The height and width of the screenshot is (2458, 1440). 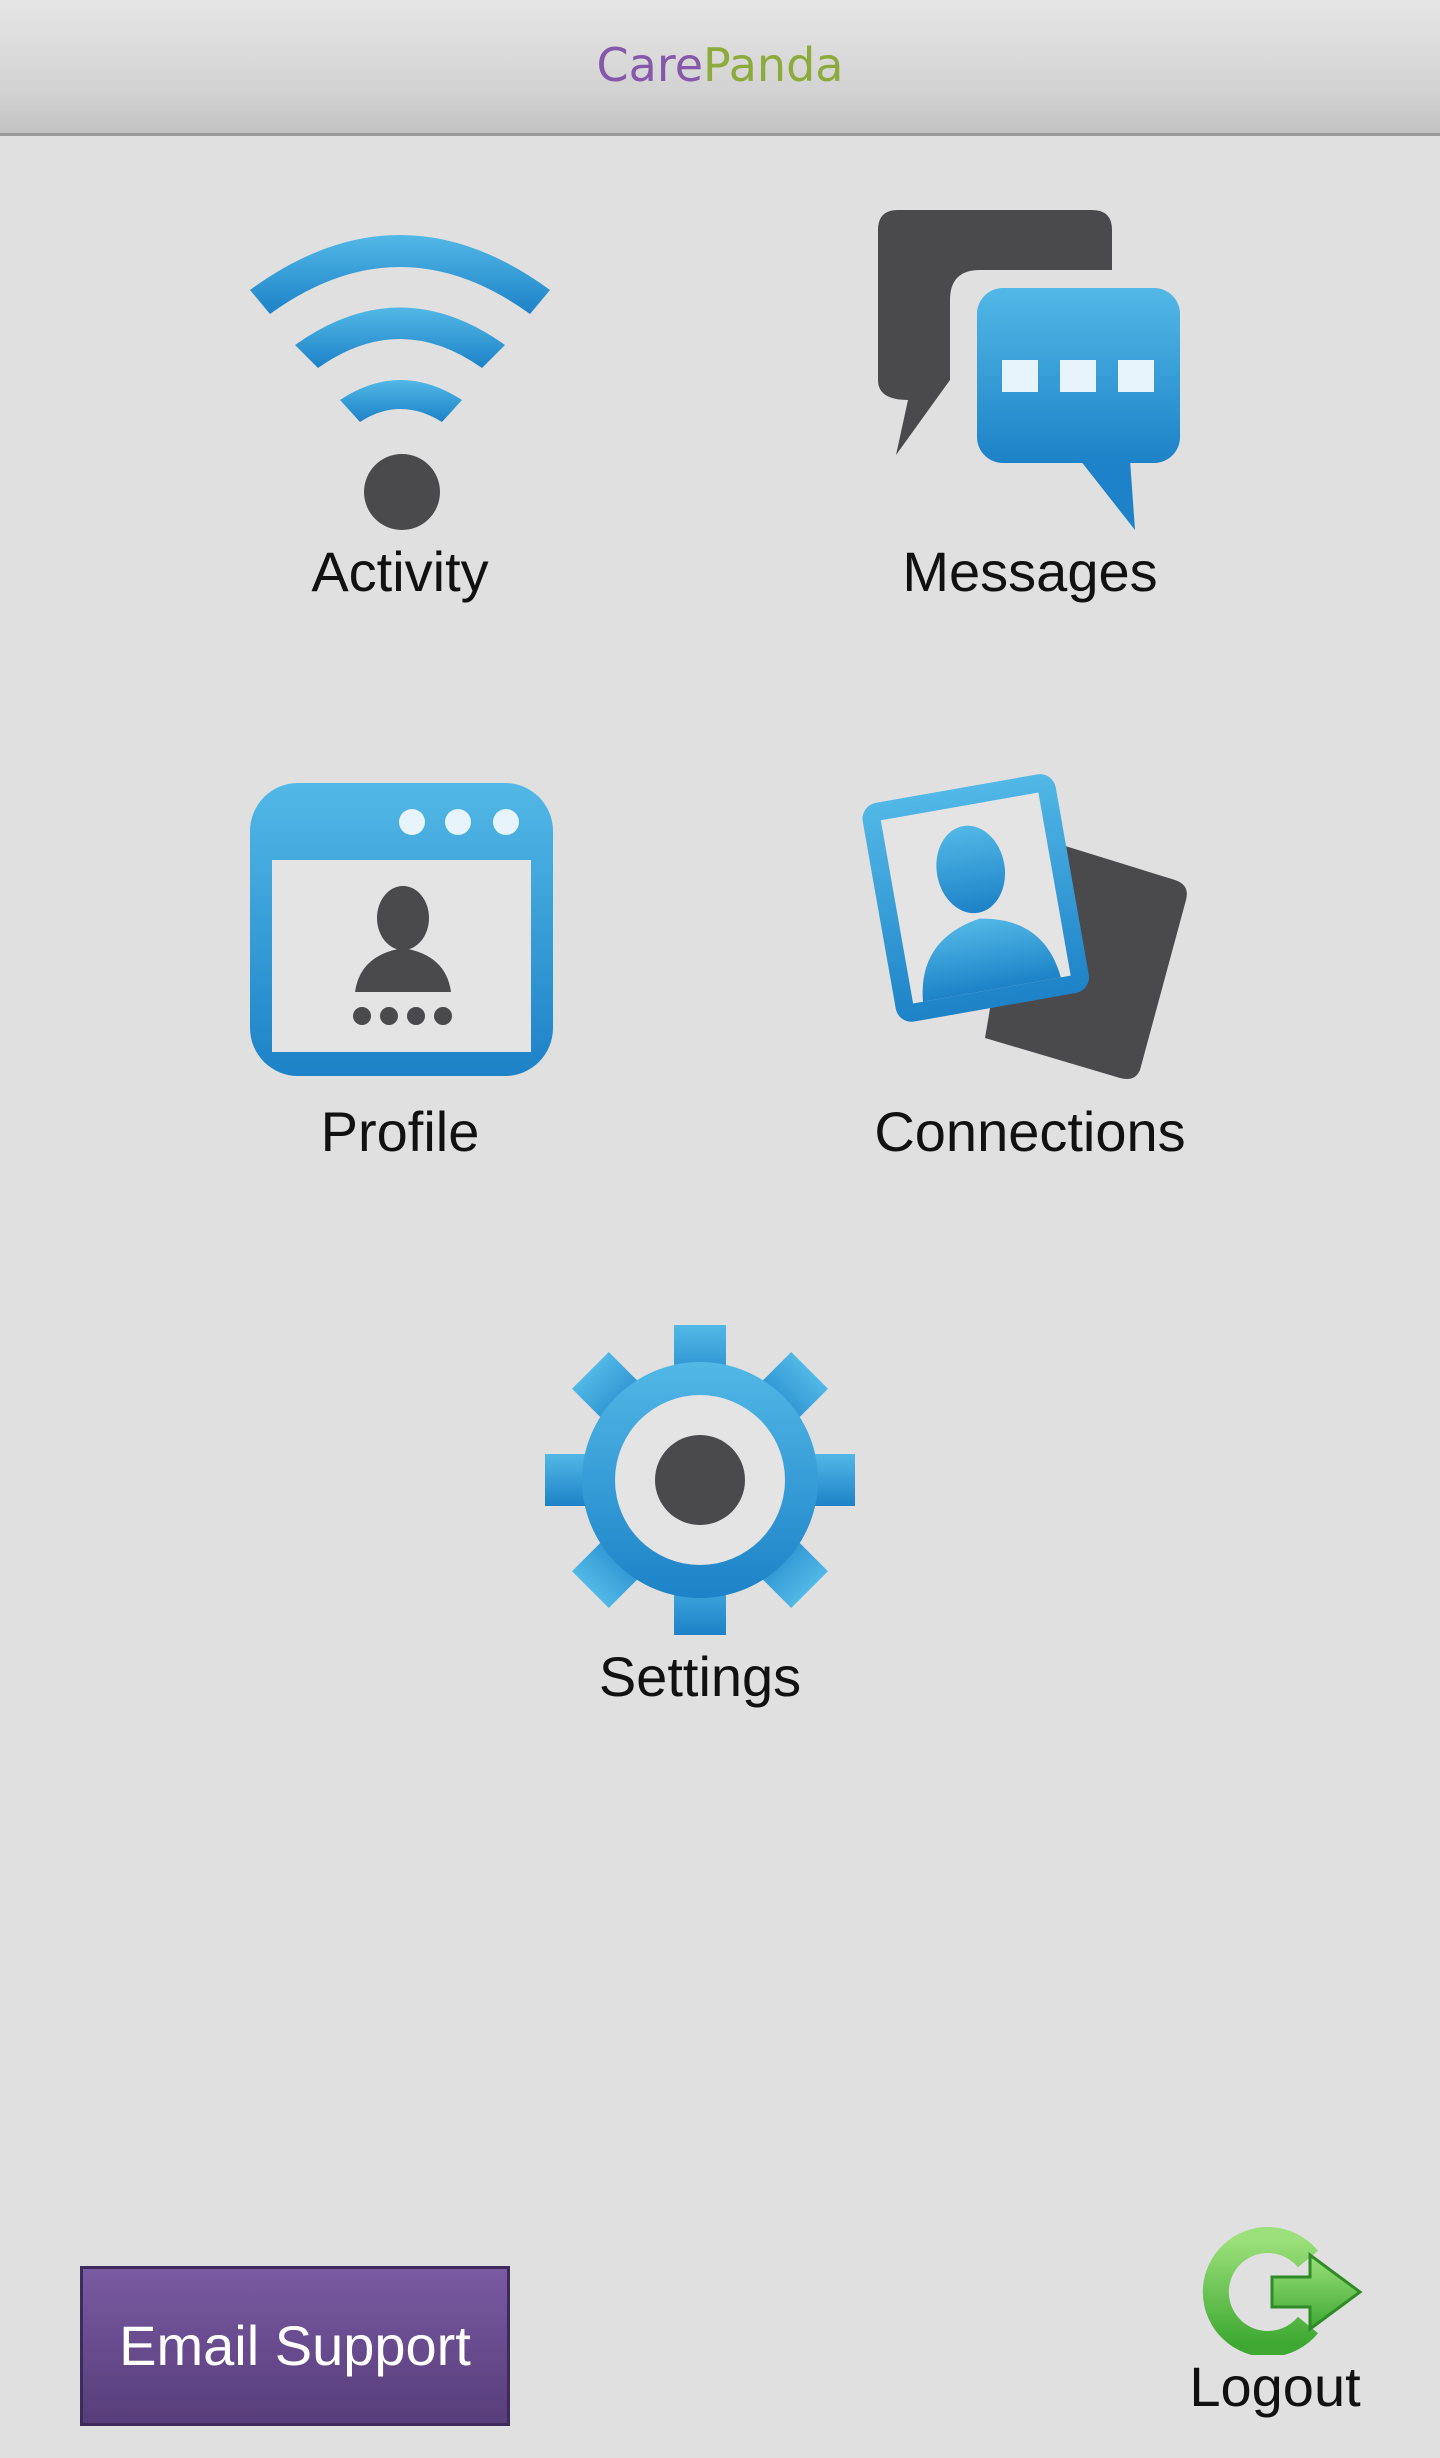 I want to click on tile-profile-label: Profile, so click(x=400, y=1131).